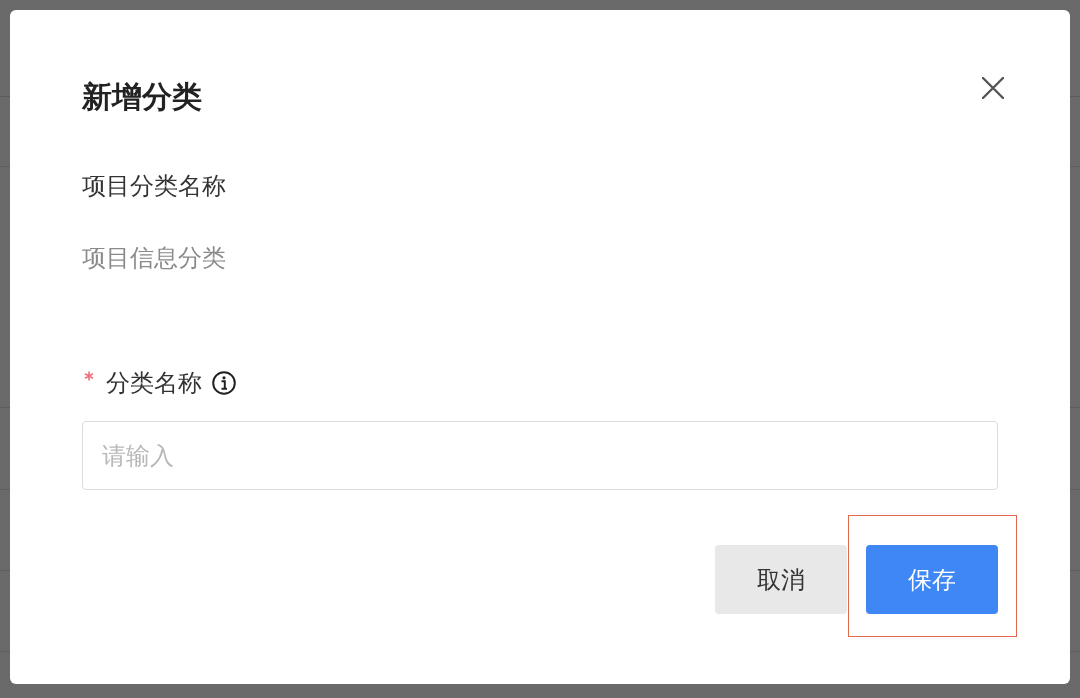 The width and height of the screenshot is (1080, 698). I want to click on info-icon, so click(224, 383).